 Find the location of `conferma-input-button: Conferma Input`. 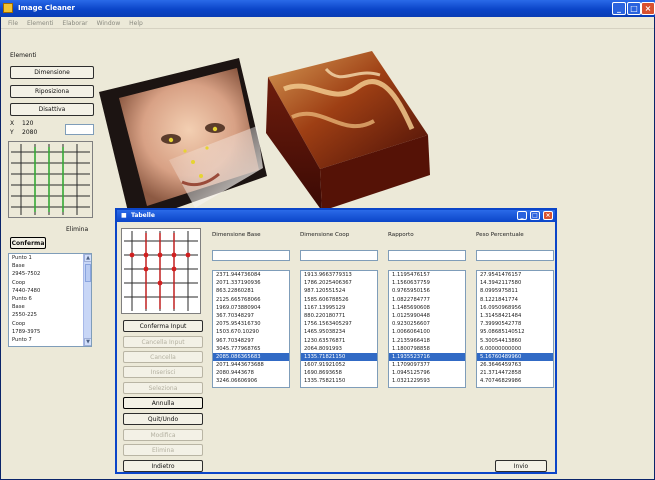

conferma-input-button: Conferma Input is located at coordinates (163, 326).